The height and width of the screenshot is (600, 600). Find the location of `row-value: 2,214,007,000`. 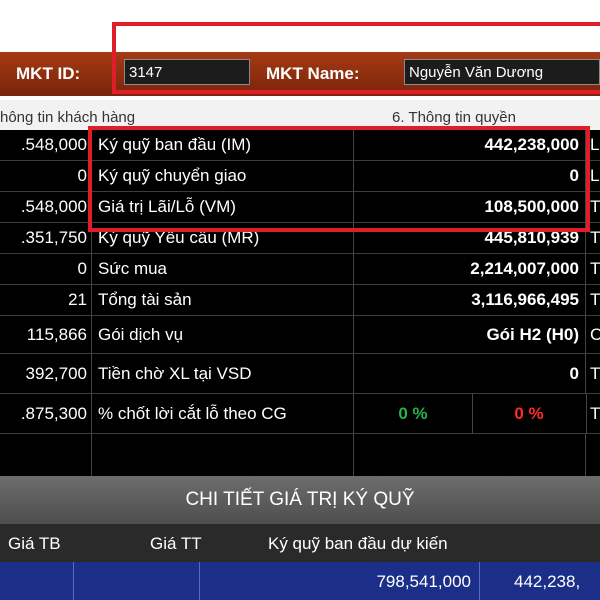

row-value: 2,214,007,000 is located at coordinates (470, 269).